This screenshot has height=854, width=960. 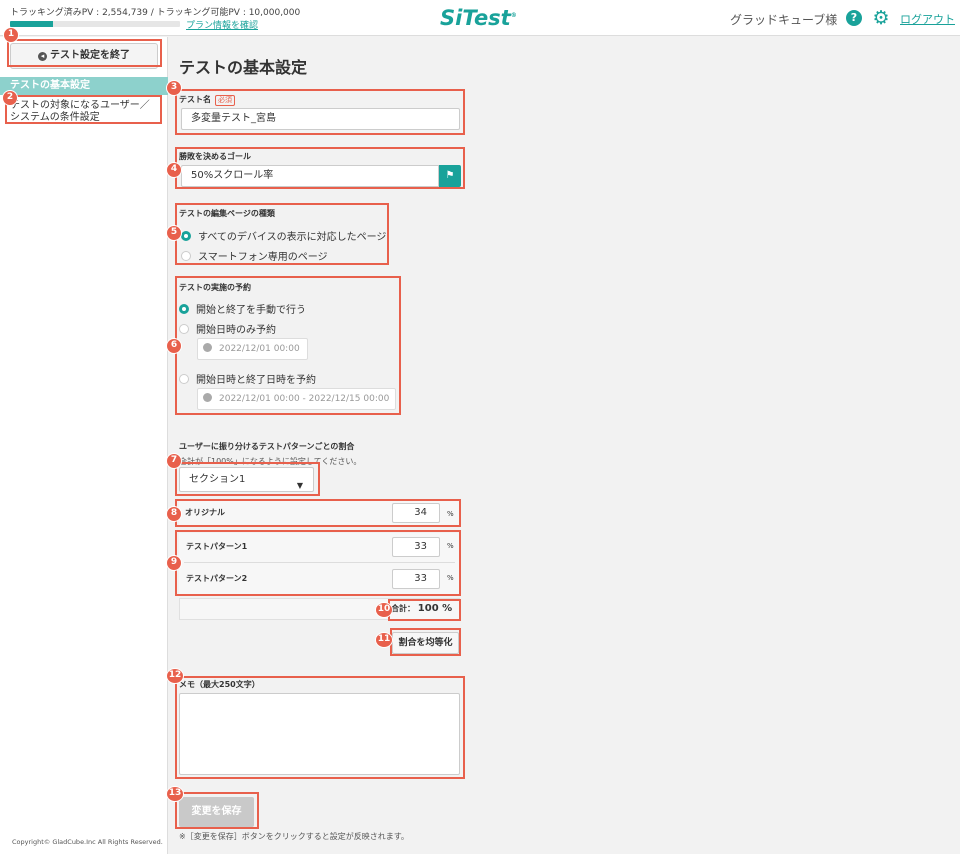 What do you see at coordinates (270, 461) in the screenshot?
I see `ratio-note: 合計が「100%」になるように設定してください。` at bounding box center [270, 461].